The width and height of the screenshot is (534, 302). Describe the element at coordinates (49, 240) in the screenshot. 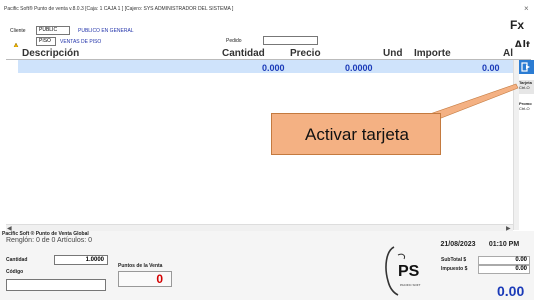

I see `footer-status: Renglón: 0 de 0 Artículos: 0` at that location.